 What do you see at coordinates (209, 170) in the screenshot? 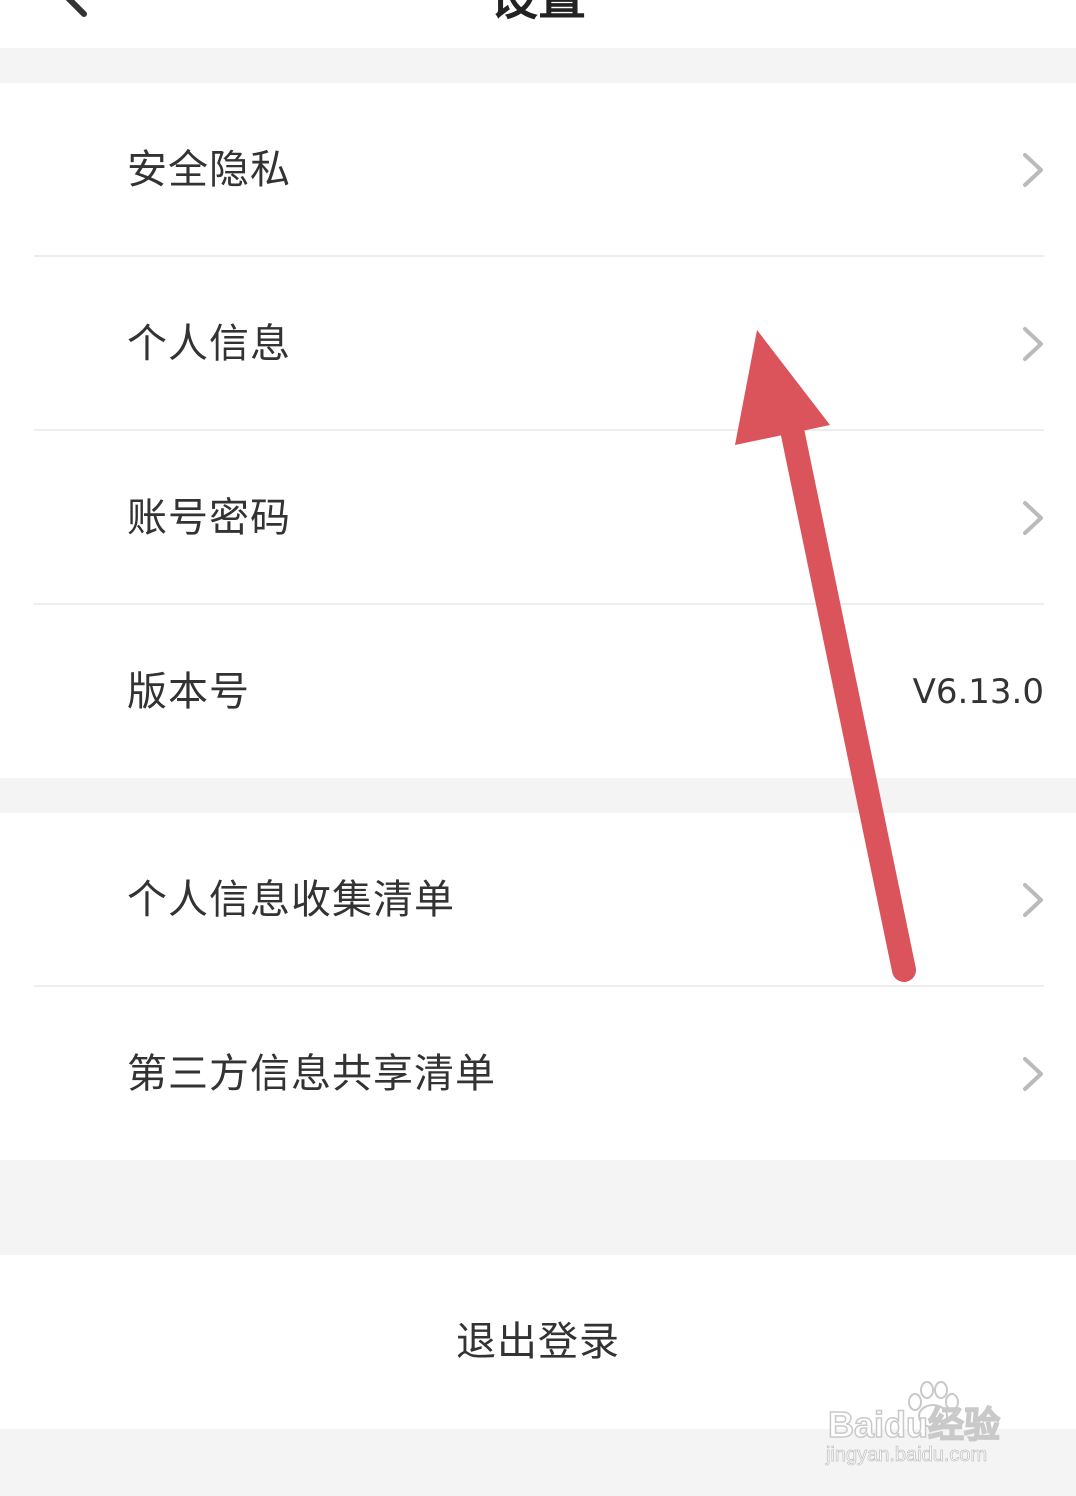
I see `settings-item-label: 安全隐私` at bounding box center [209, 170].